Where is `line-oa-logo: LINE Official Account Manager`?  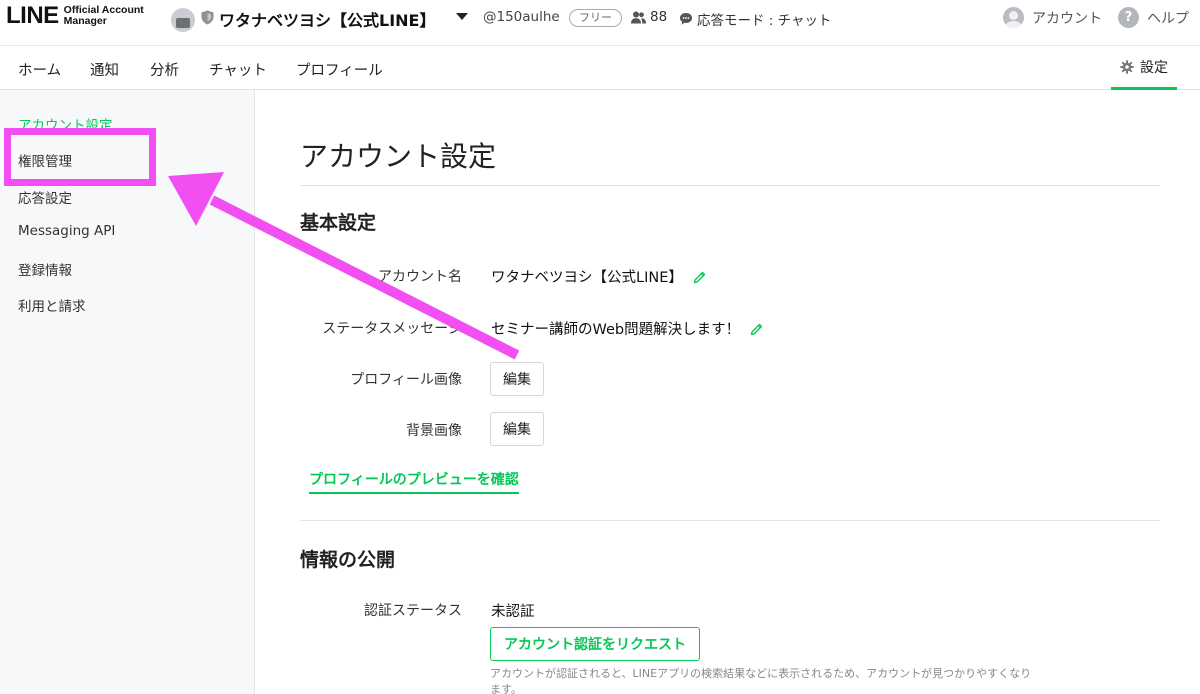 line-oa-logo: LINE Official Account Manager is located at coordinates (78, 16).